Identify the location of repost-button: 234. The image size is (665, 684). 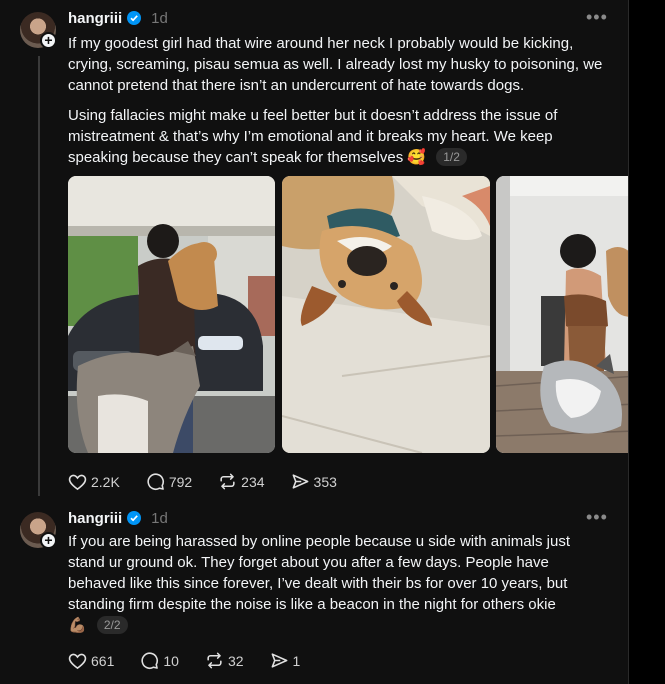
(241, 481).